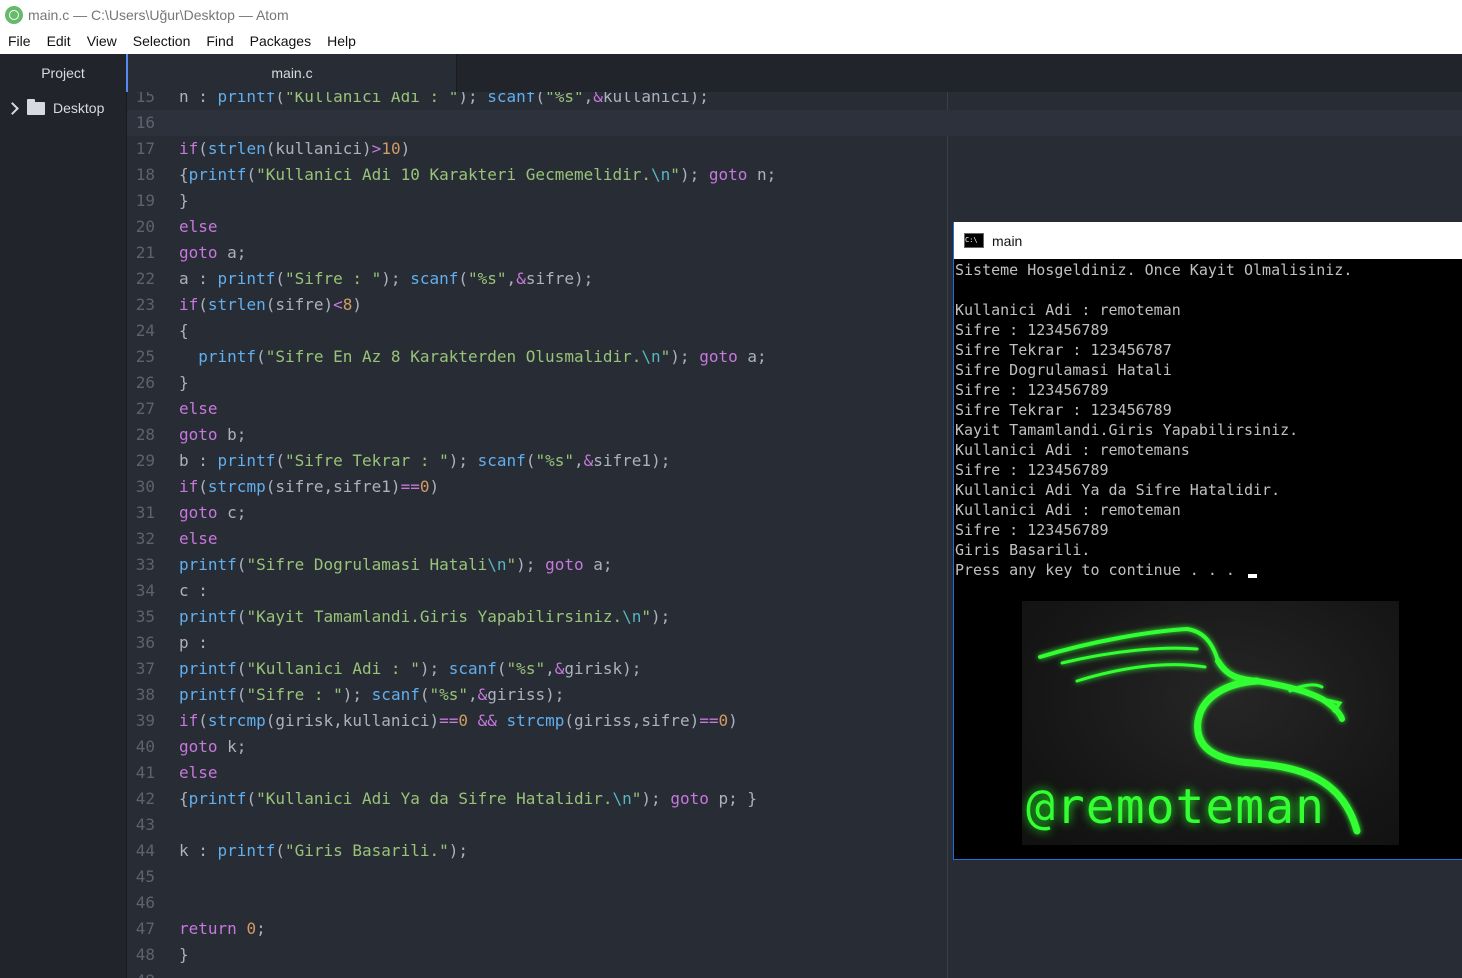 The width and height of the screenshot is (1462, 978). What do you see at coordinates (709, 720) in the screenshot?
I see `code-token: ==` at bounding box center [709, 720].